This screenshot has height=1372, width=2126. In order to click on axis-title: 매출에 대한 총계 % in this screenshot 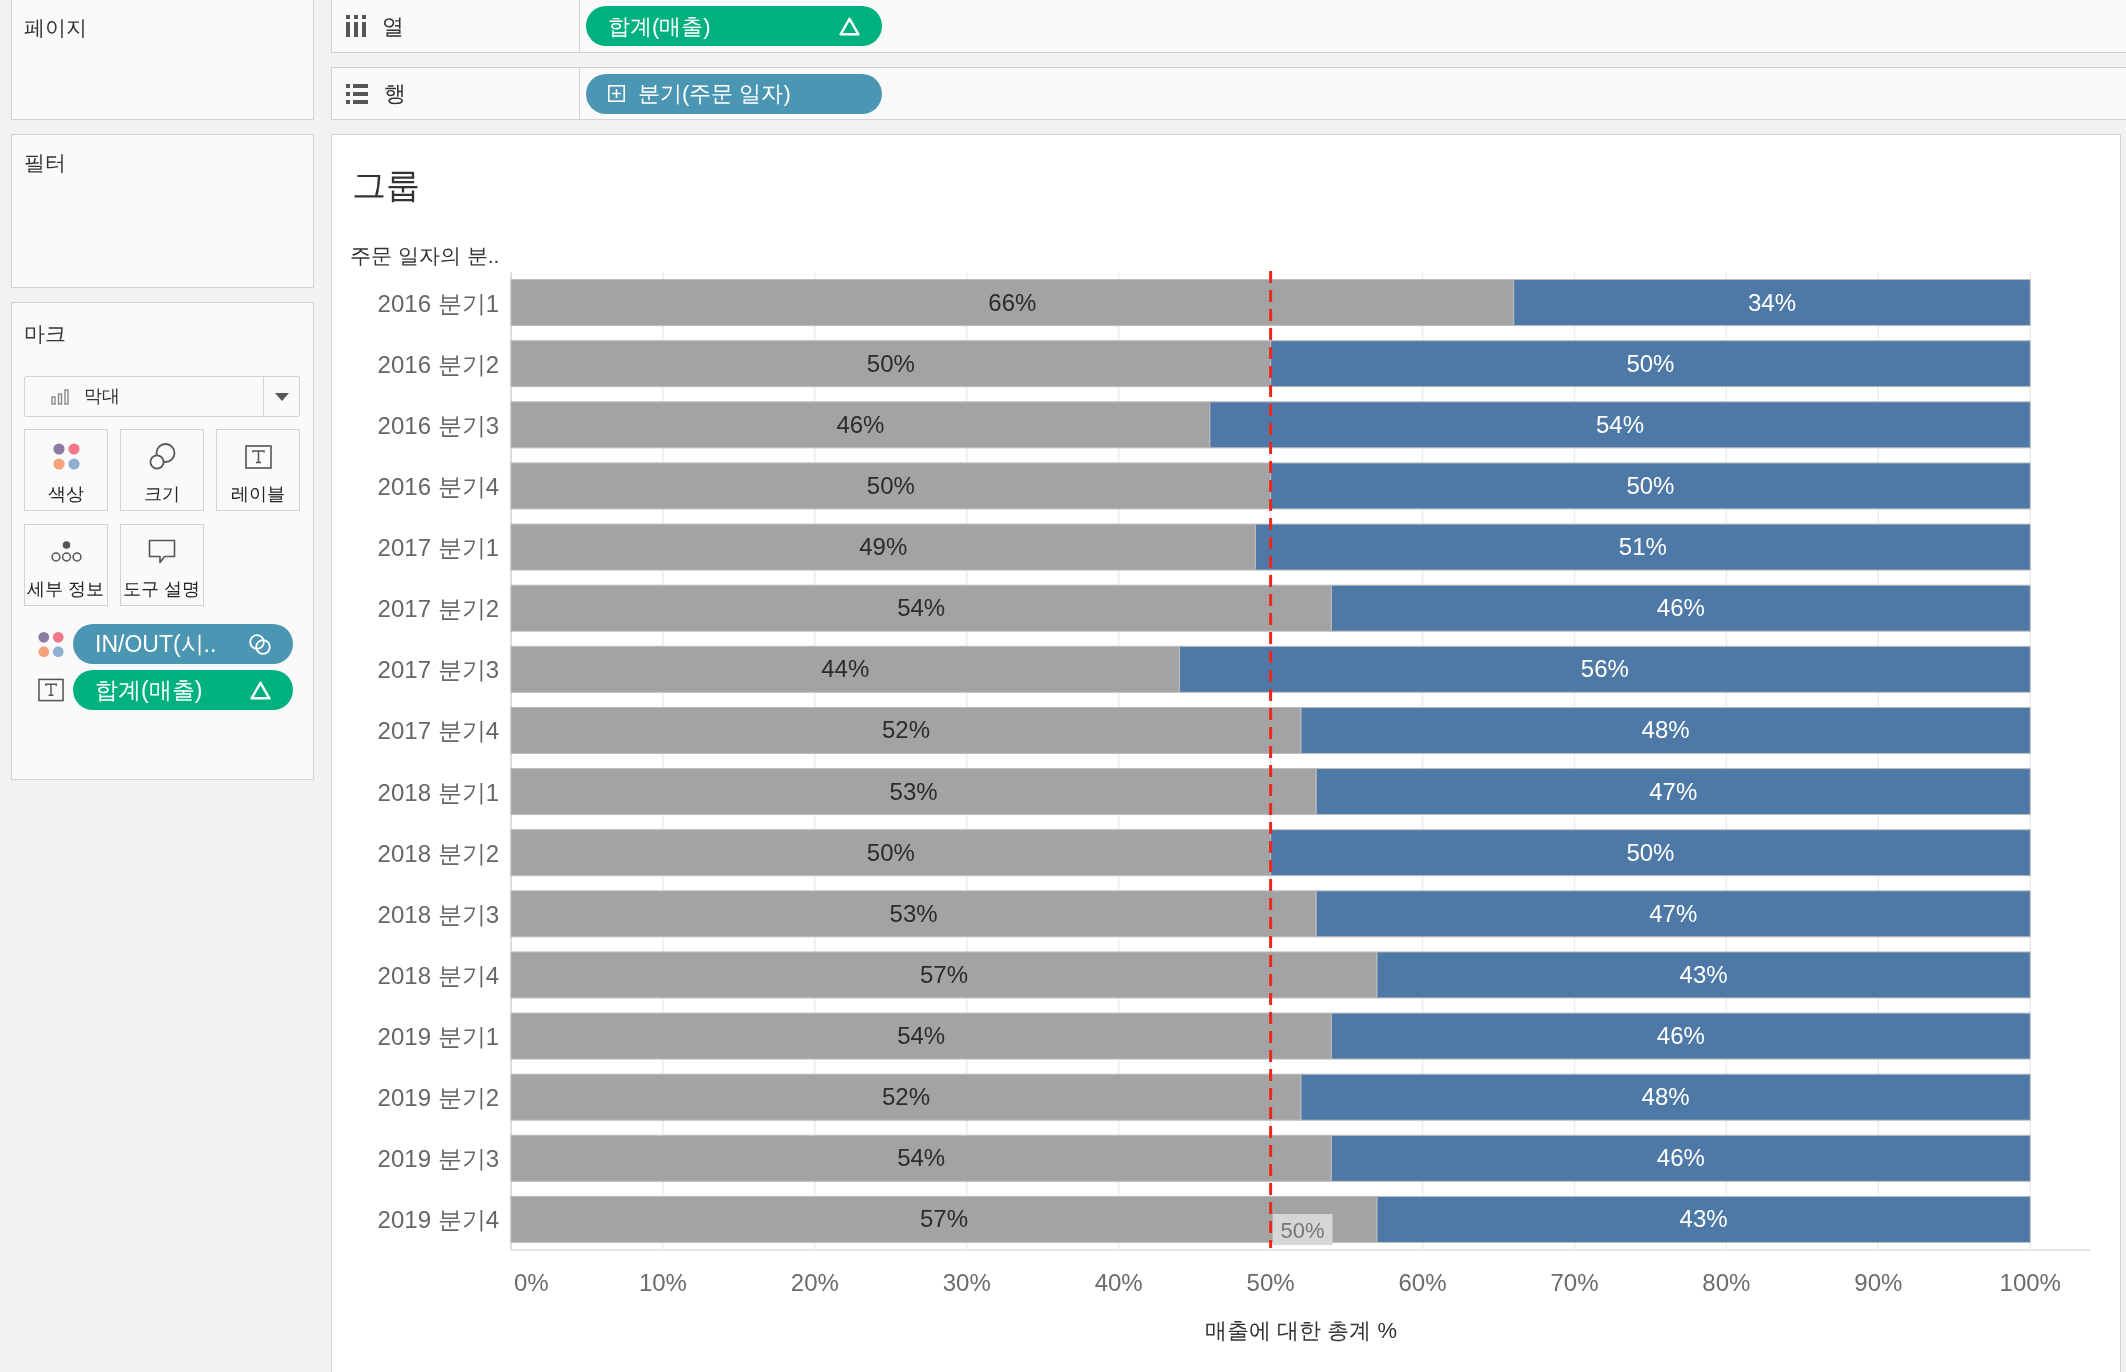, I will do `click(1301, 1330)`.